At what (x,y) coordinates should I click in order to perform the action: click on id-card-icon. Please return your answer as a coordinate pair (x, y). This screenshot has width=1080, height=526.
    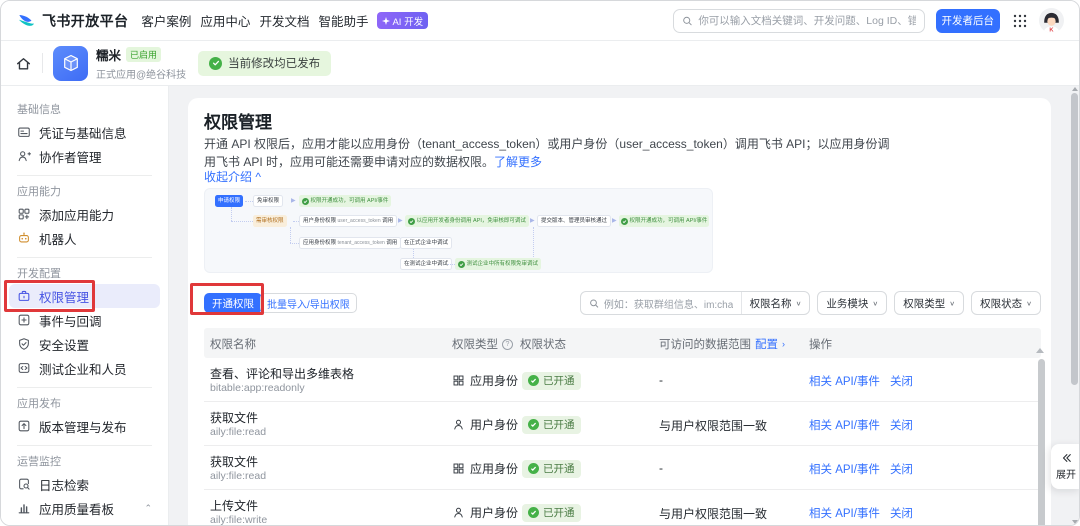
    Looking at the image, I should click on (24, 132).